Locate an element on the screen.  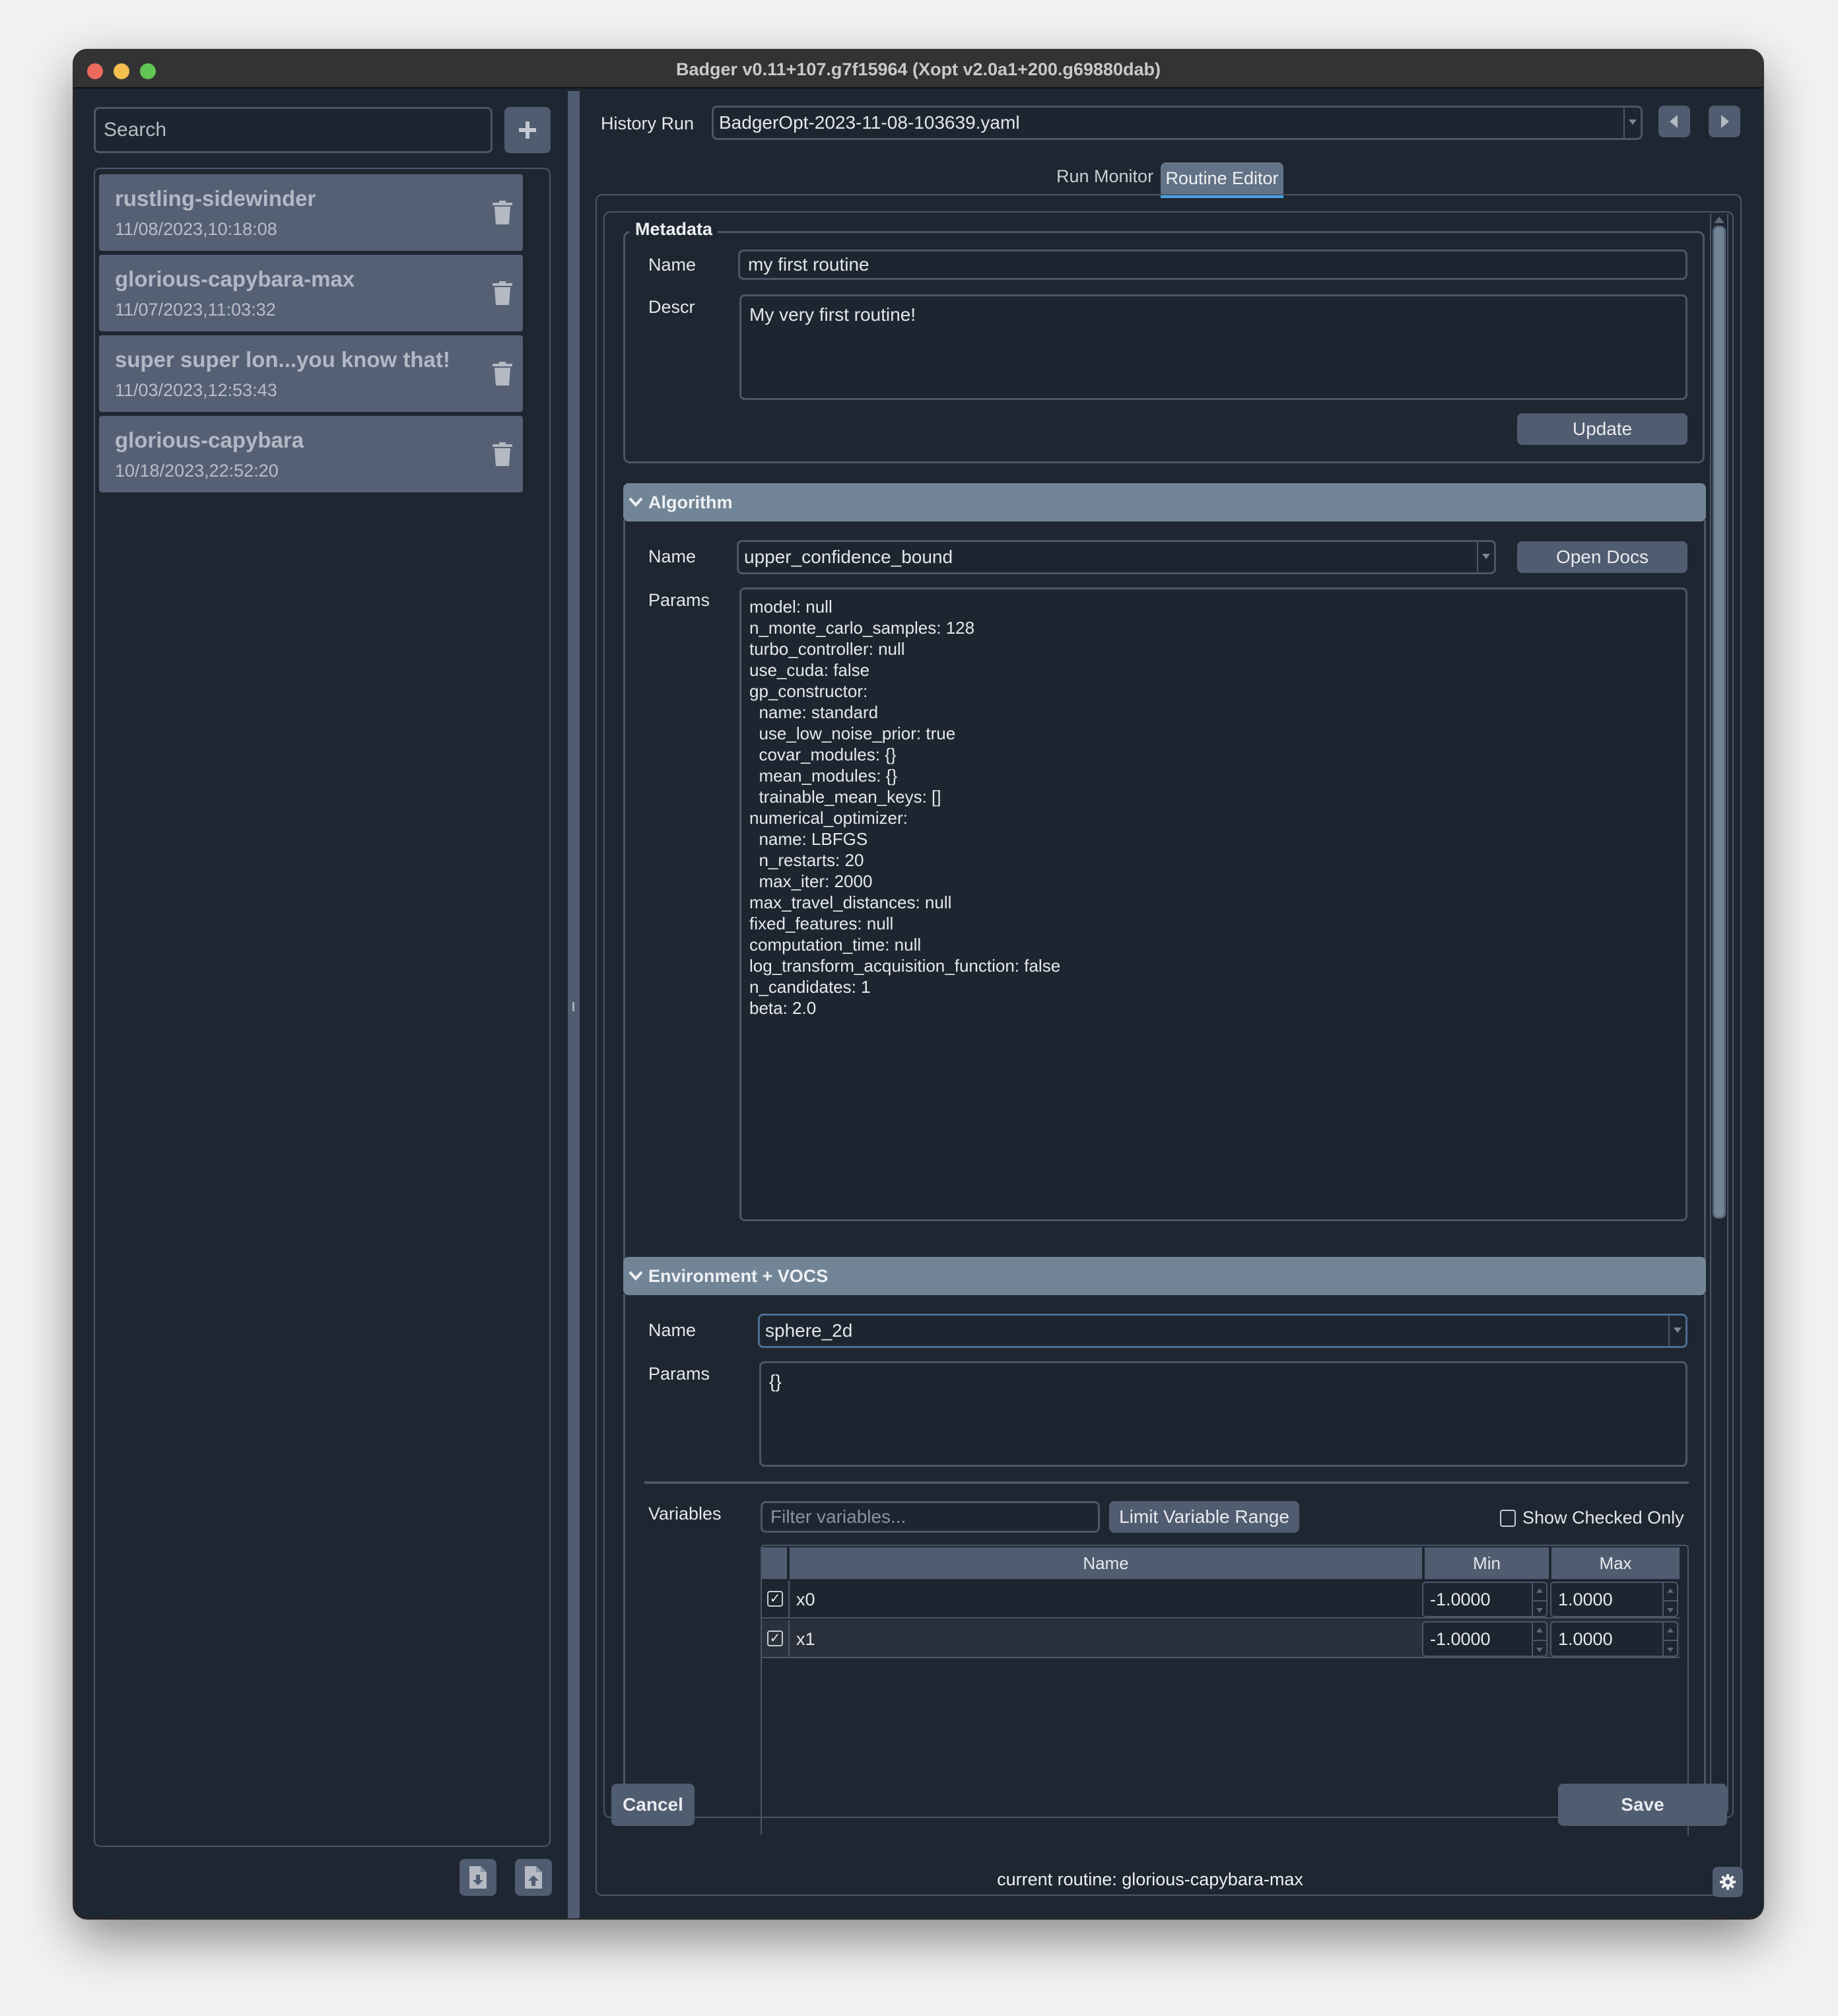
table-header-name: Name is located at coordinates (1106, 1563).